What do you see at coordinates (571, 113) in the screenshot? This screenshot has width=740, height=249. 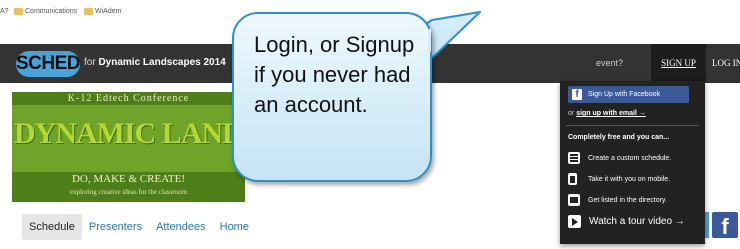 I see `email-prefix: or` at bounding box center [571, 113].